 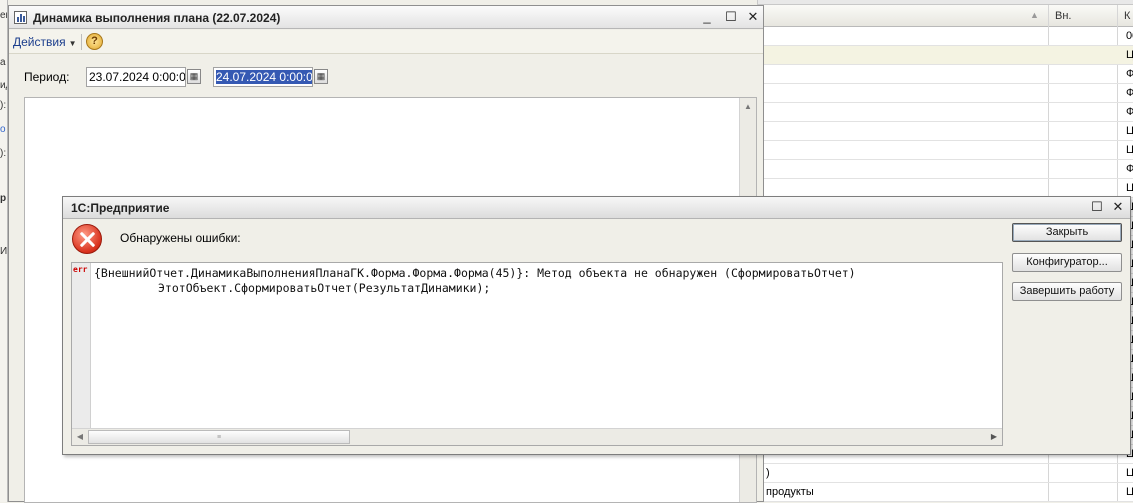 I want to click on table-row: ) Ц, so click(x=945, y=473).